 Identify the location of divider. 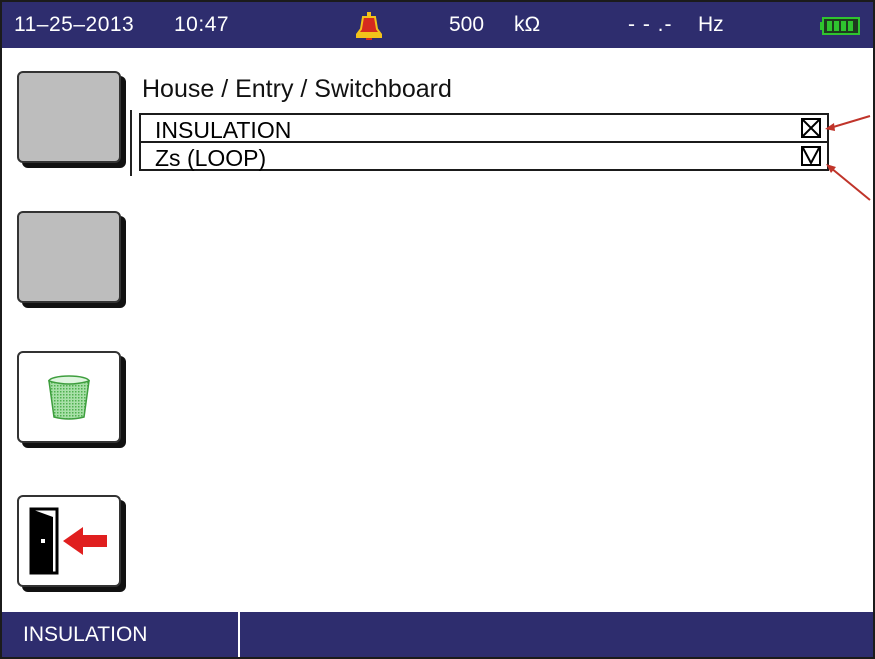
(131, 143).